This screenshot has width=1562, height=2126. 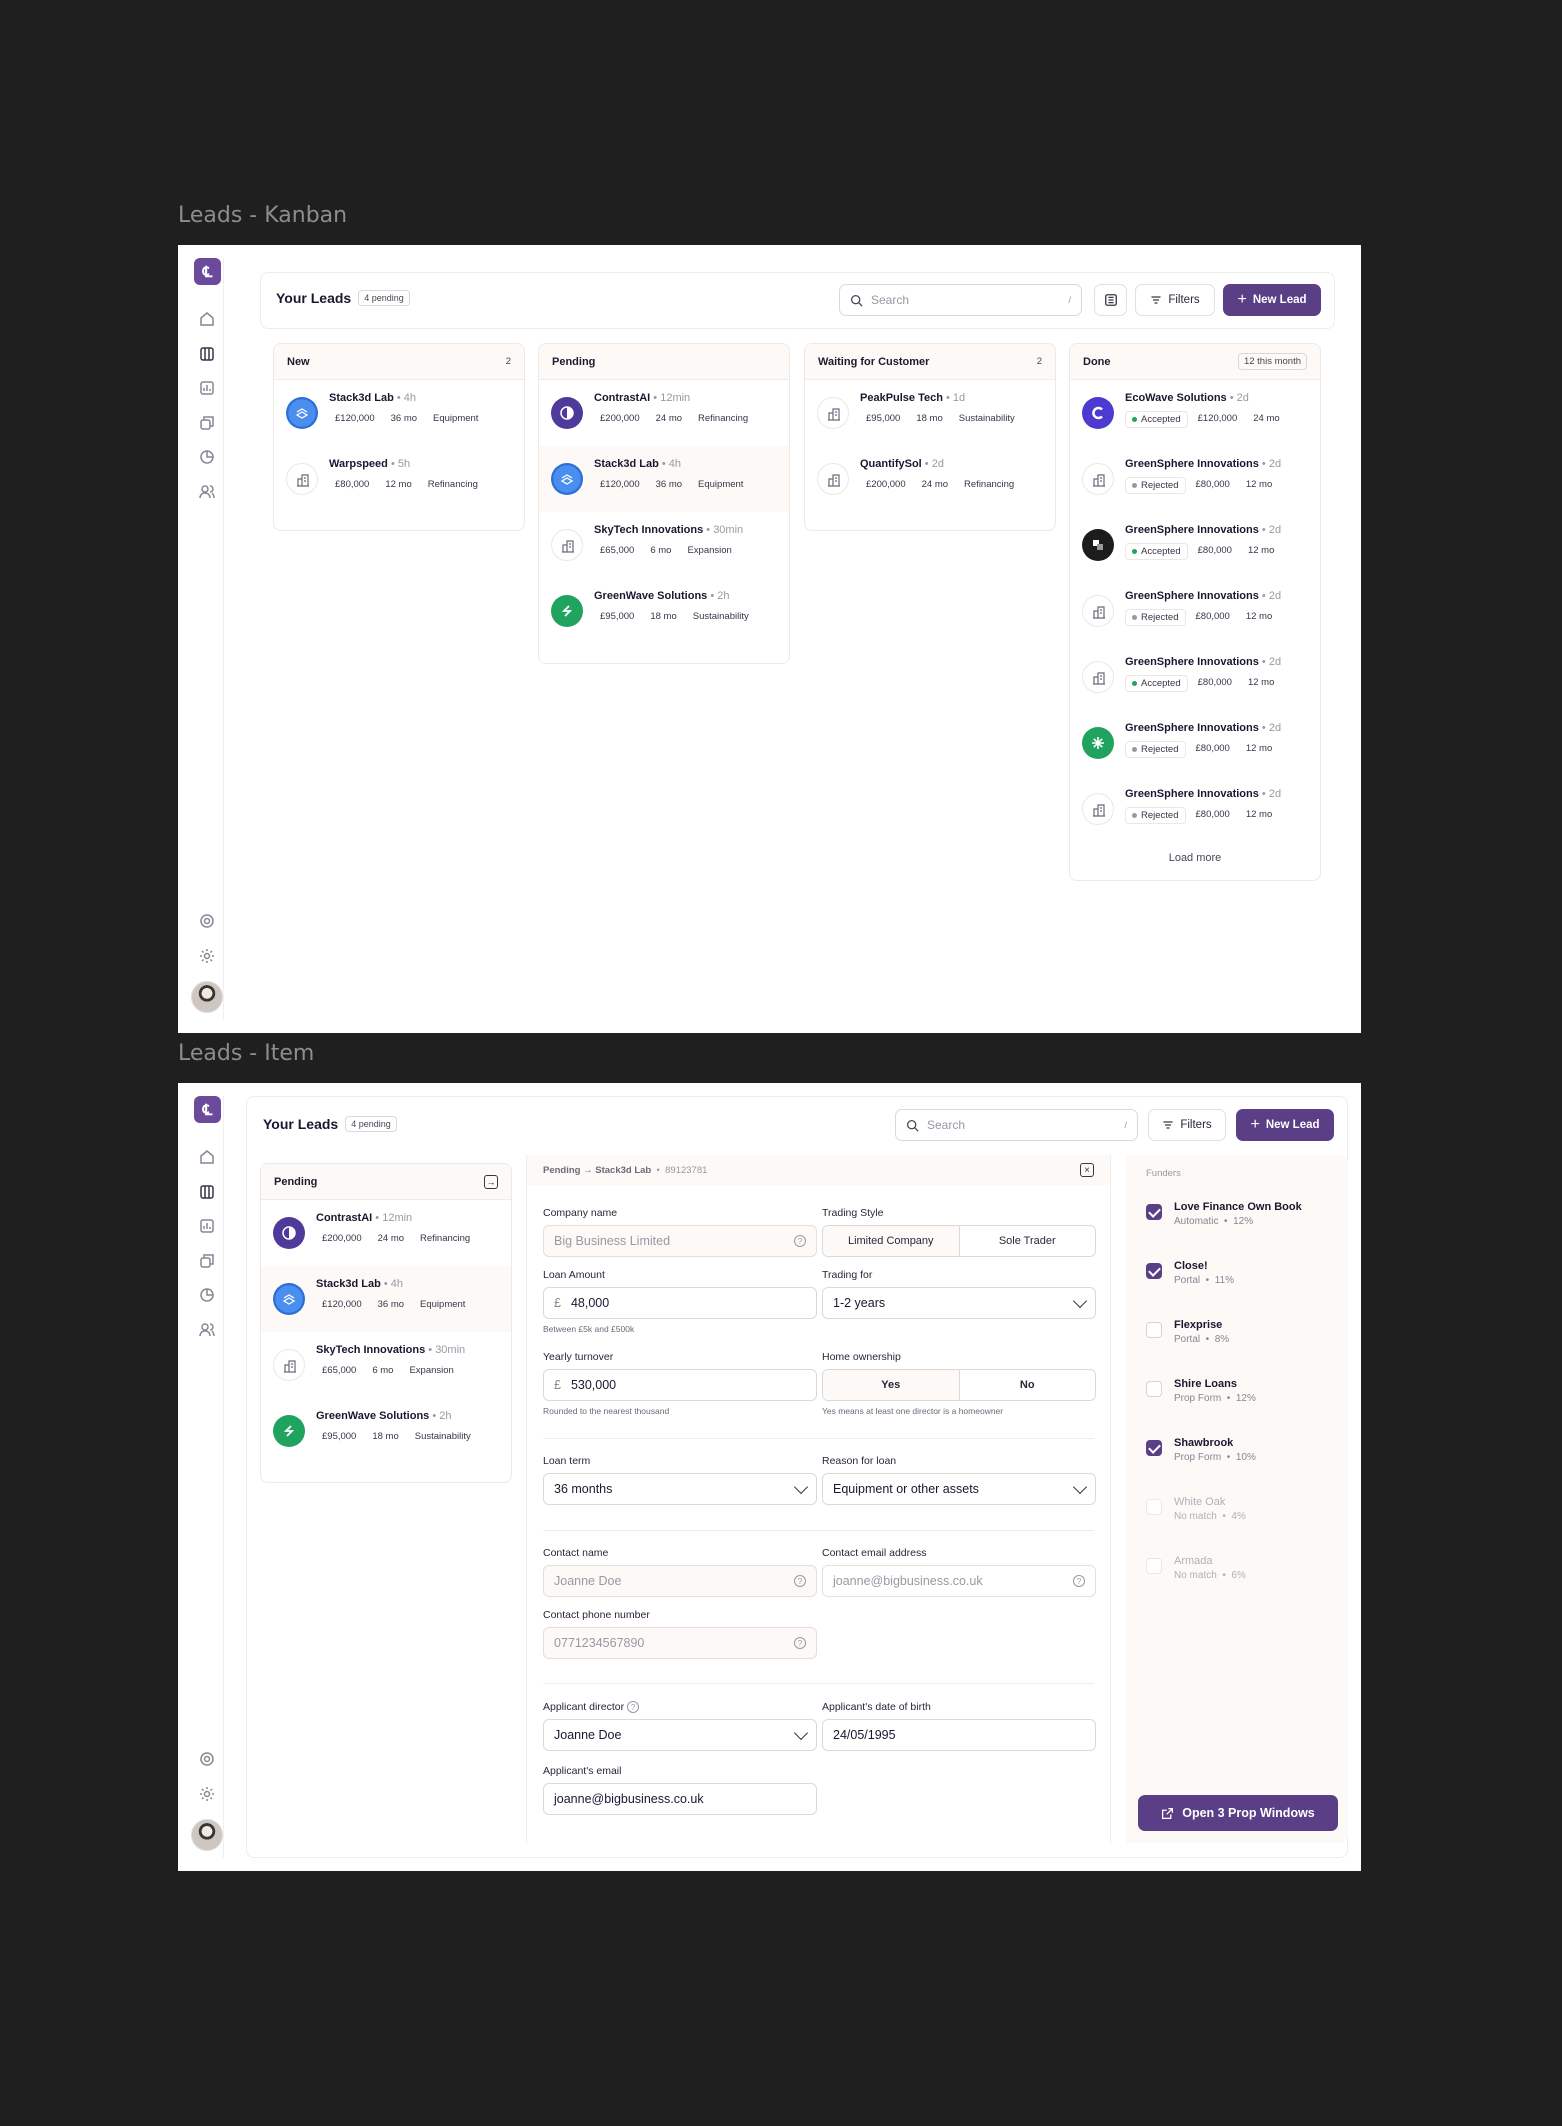 I want to click on field-label: Reason for loan, so click(x=859, y=1461).